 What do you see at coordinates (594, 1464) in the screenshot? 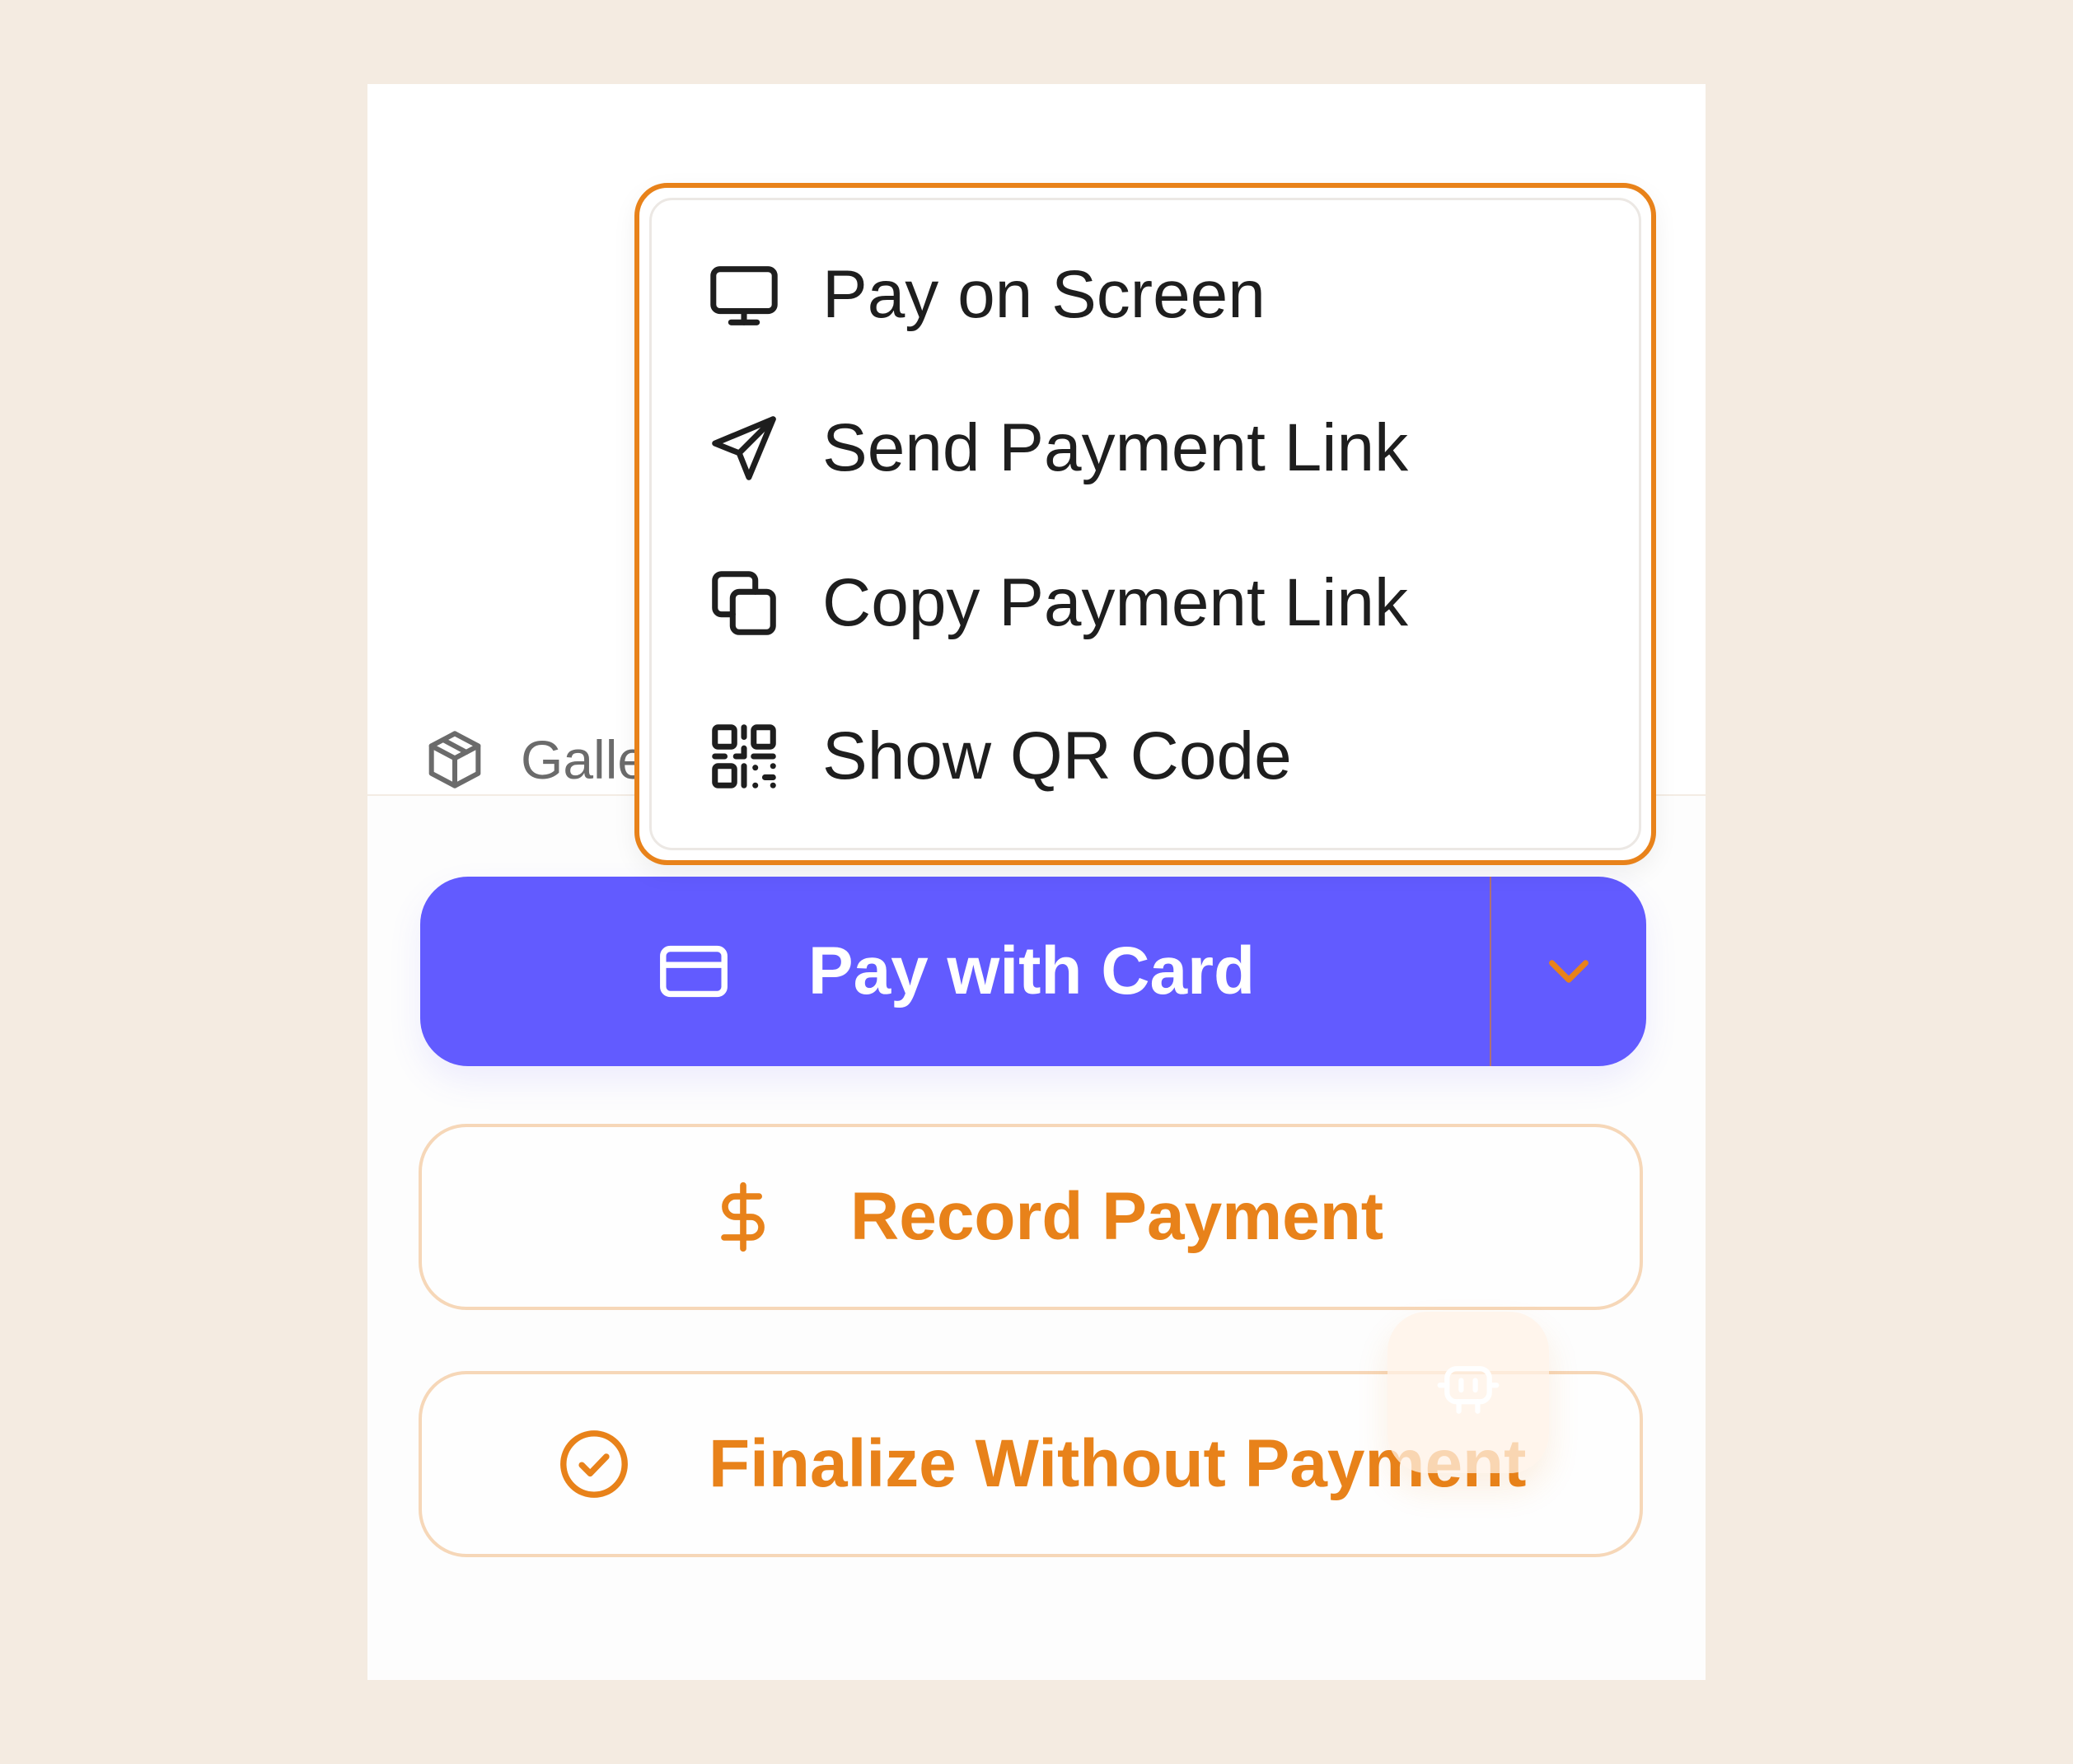
I see `check-circle-icon` at bounding box center [594, 1464].